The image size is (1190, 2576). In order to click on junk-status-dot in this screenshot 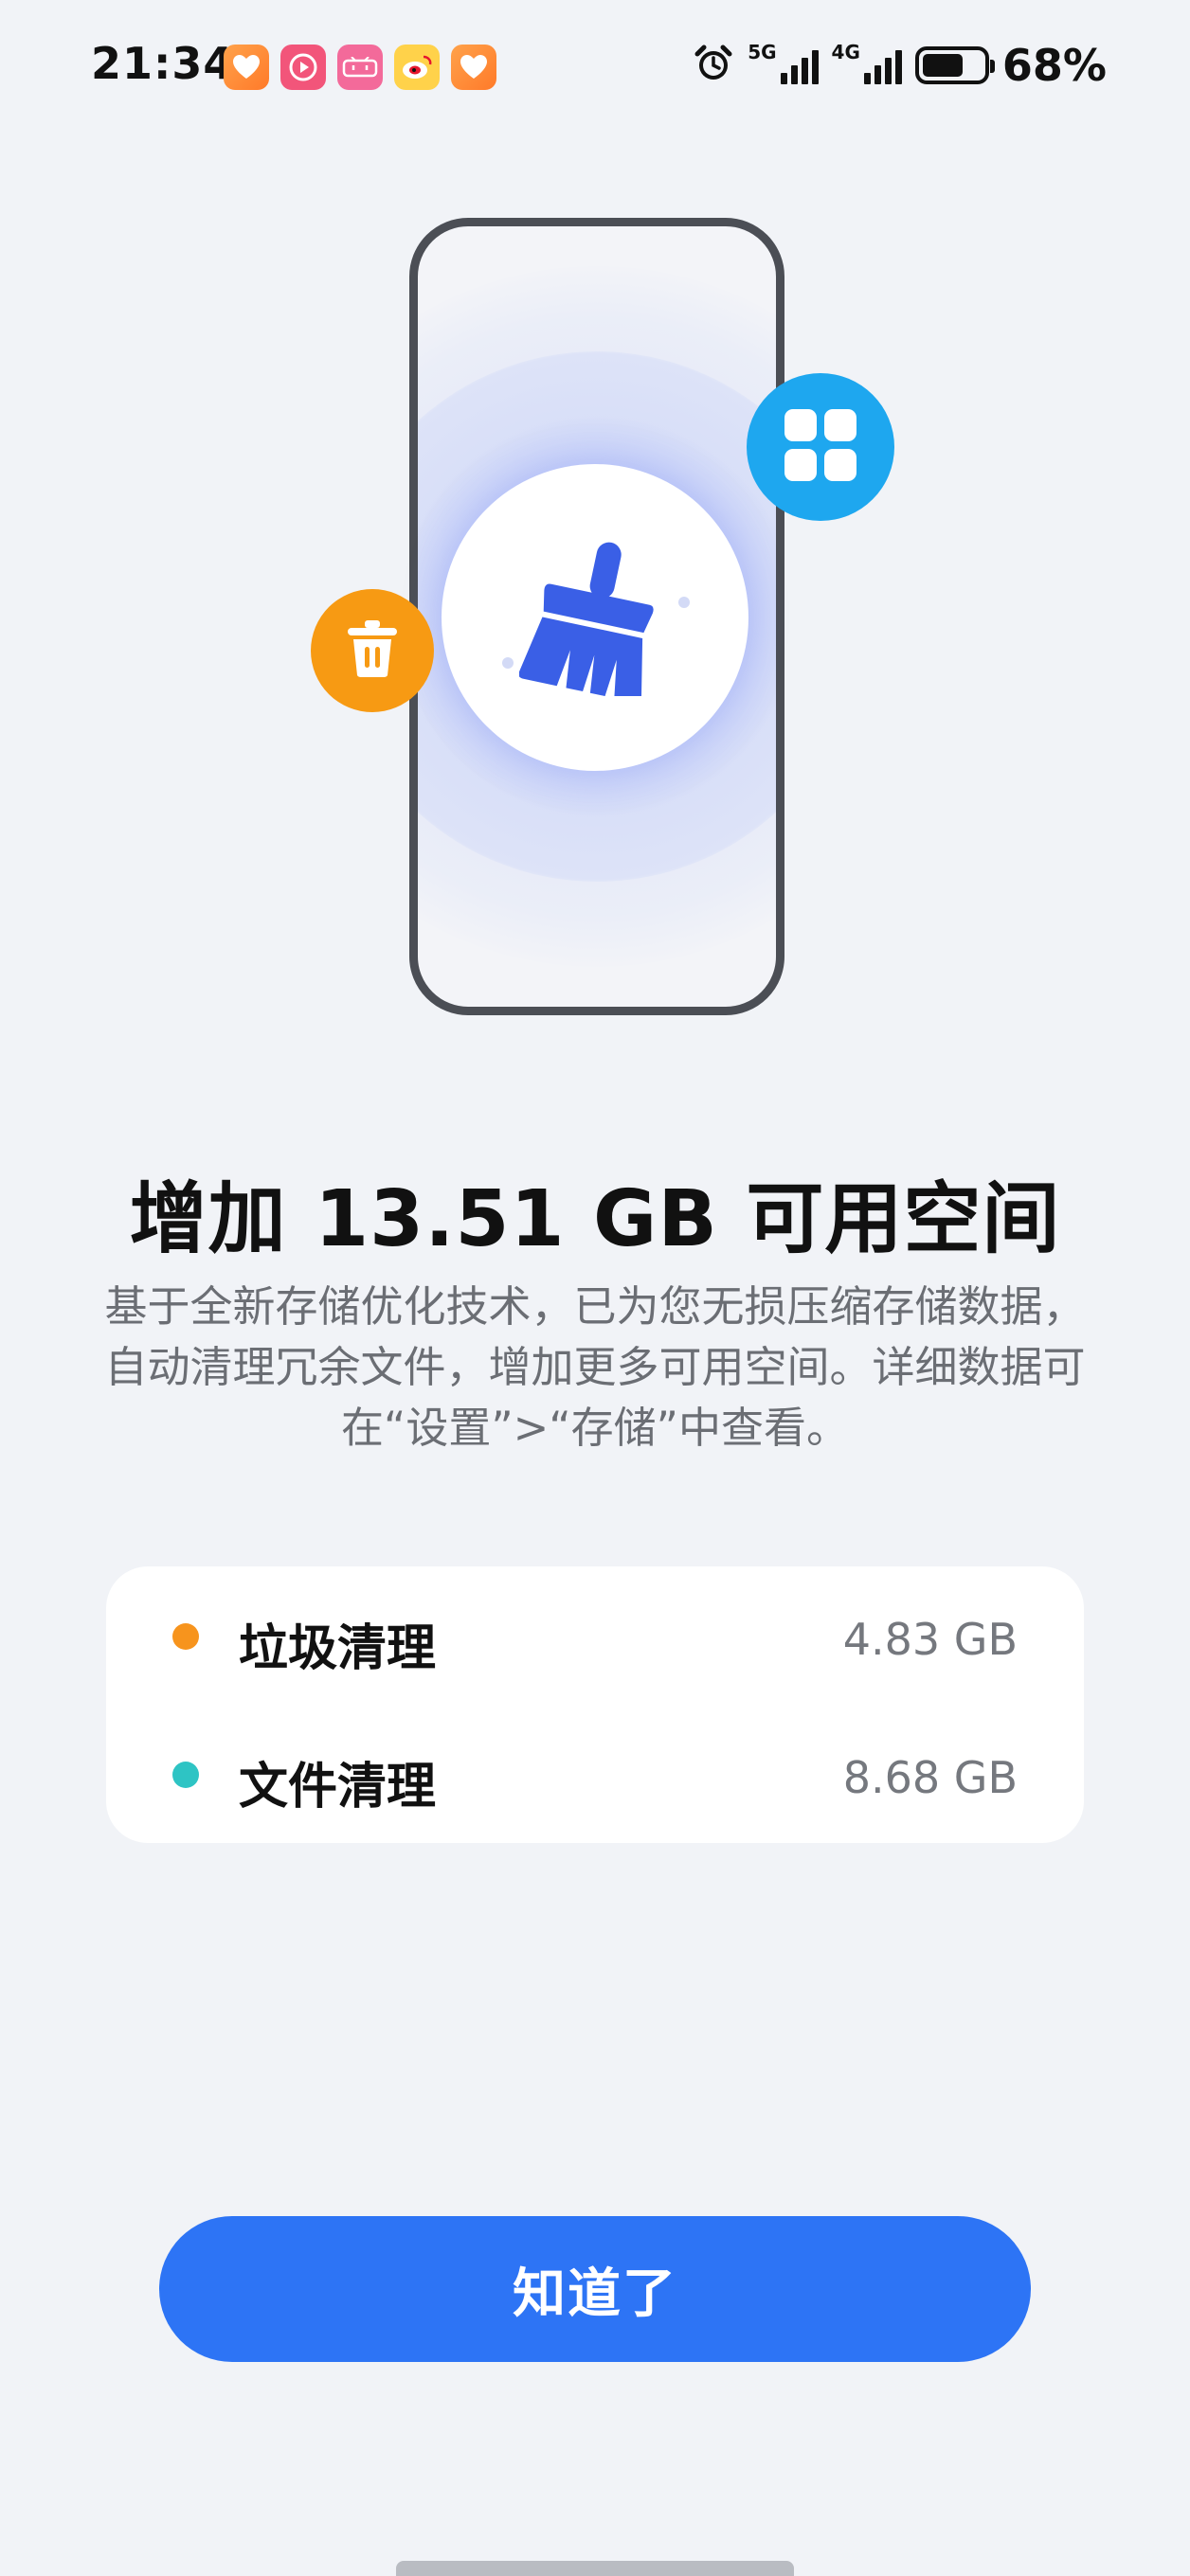, I will do `click(185, 1636)`.